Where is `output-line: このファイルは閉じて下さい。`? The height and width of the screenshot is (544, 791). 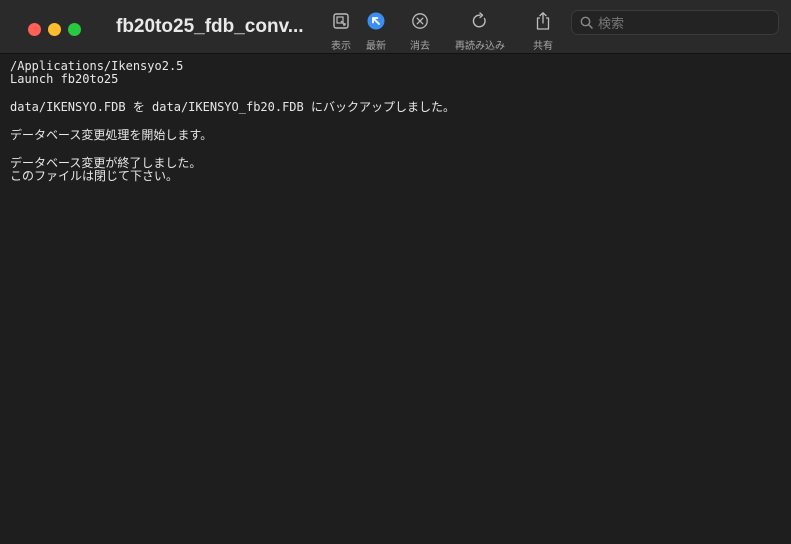
output-line: このファイルは閉じて下さい。 is located at coordinates (94, 176).